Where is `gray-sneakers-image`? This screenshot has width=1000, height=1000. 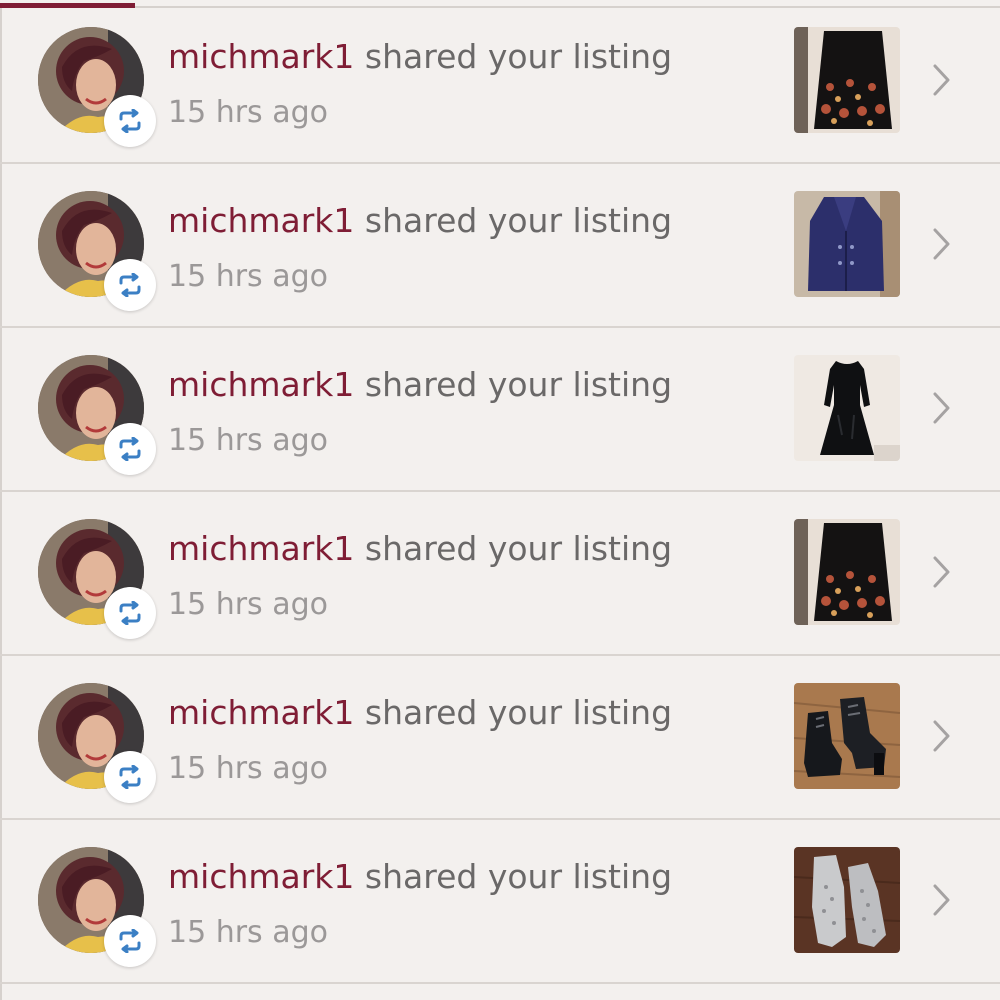
gray-sneakers-image is located at coordinates (847, 900).